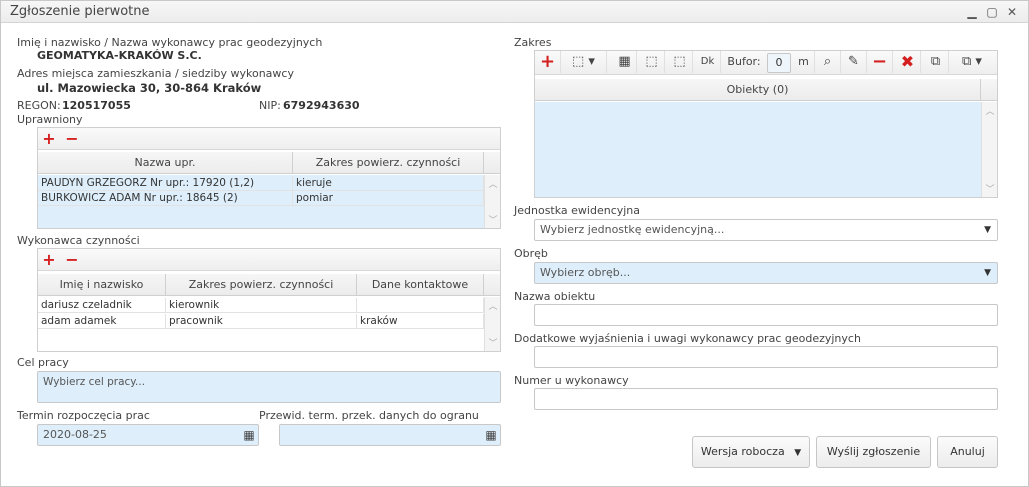 This screenshot has width=1029, height=487. What do you see at coordinates (165, 198) in the screenshot?
I see `table-cell: BURKOWICZ ADAM Nr upr.: 18645 (2)` at bounding box center [165, 198].